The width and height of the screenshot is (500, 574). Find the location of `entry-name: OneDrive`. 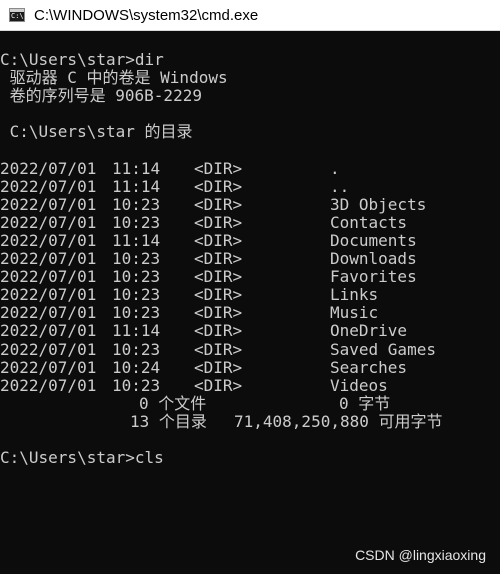

entry-name: OneDrive is located at coordinates (369, 331).